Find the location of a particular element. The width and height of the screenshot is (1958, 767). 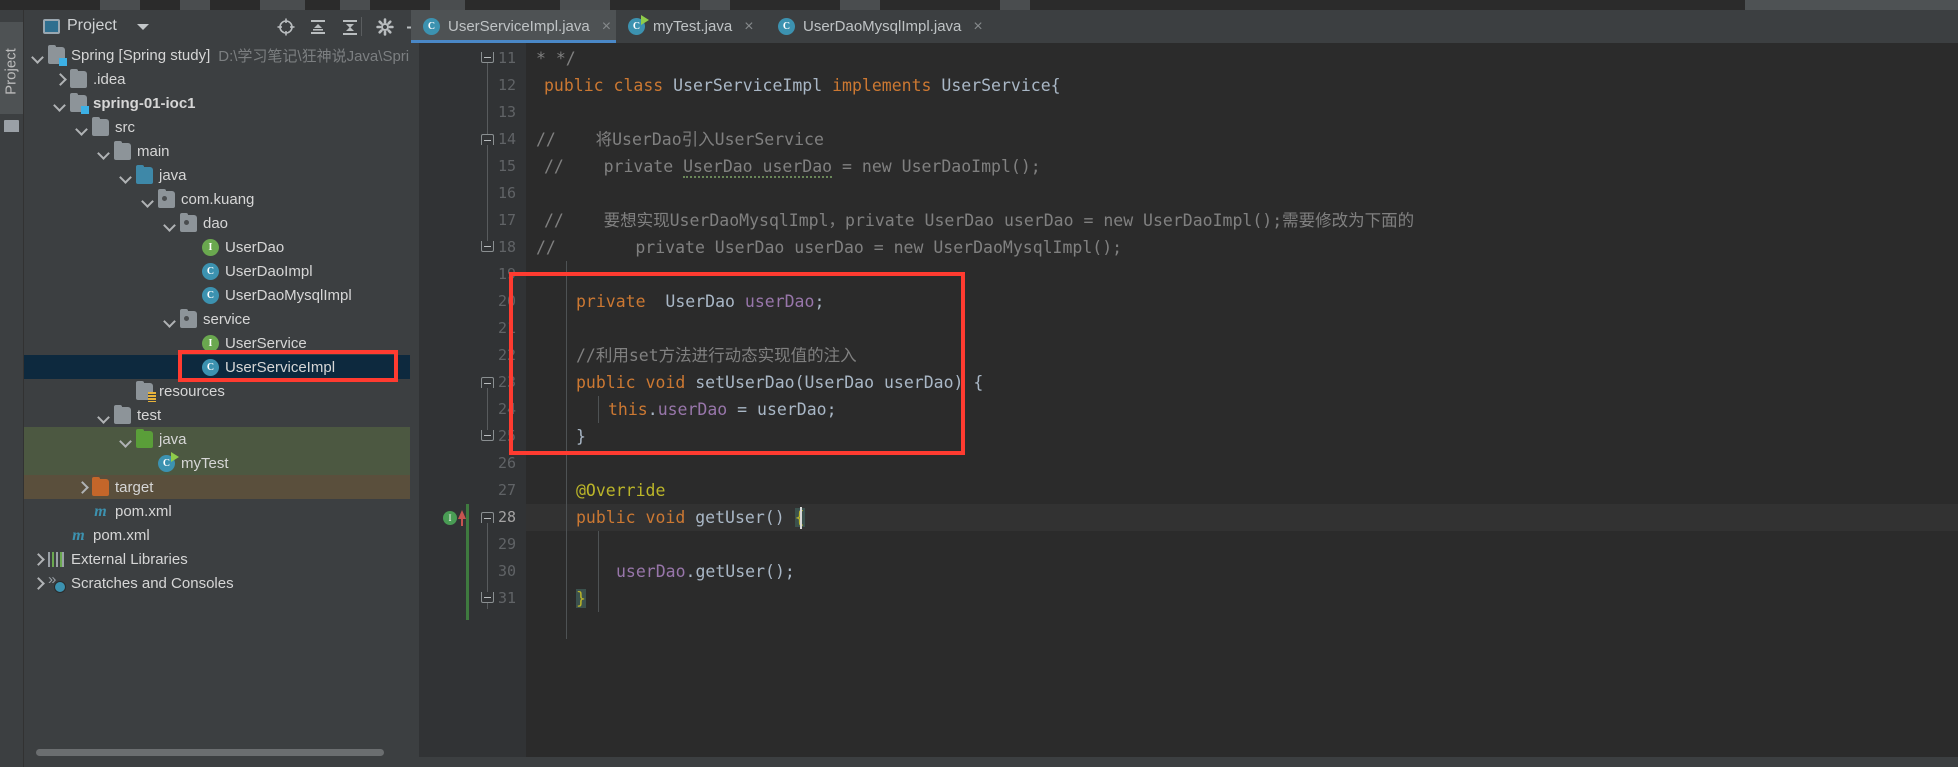

gear-icon is located at coordinates (385, 27).